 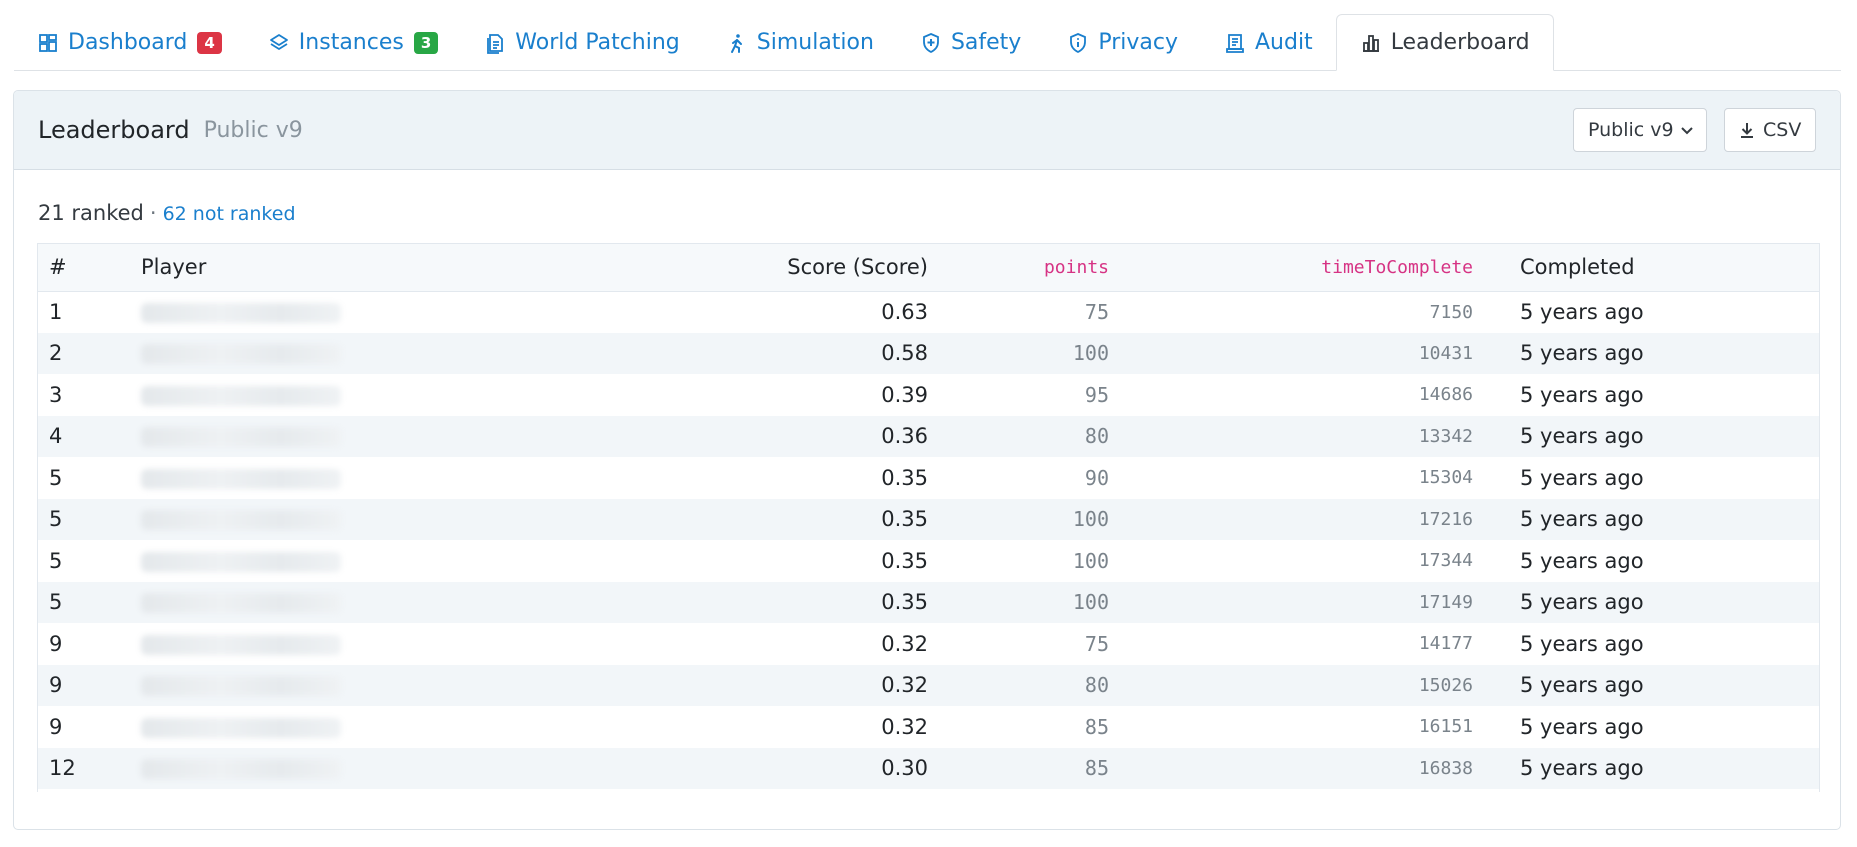 I want to click on tab-audit: Audit, so click(x=1268, y=42).